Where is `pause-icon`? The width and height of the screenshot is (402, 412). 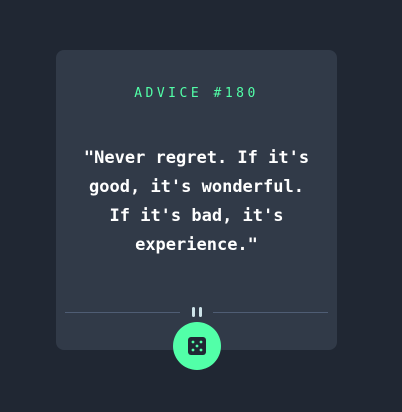
pause-icon is located at coordinates (197, 312).